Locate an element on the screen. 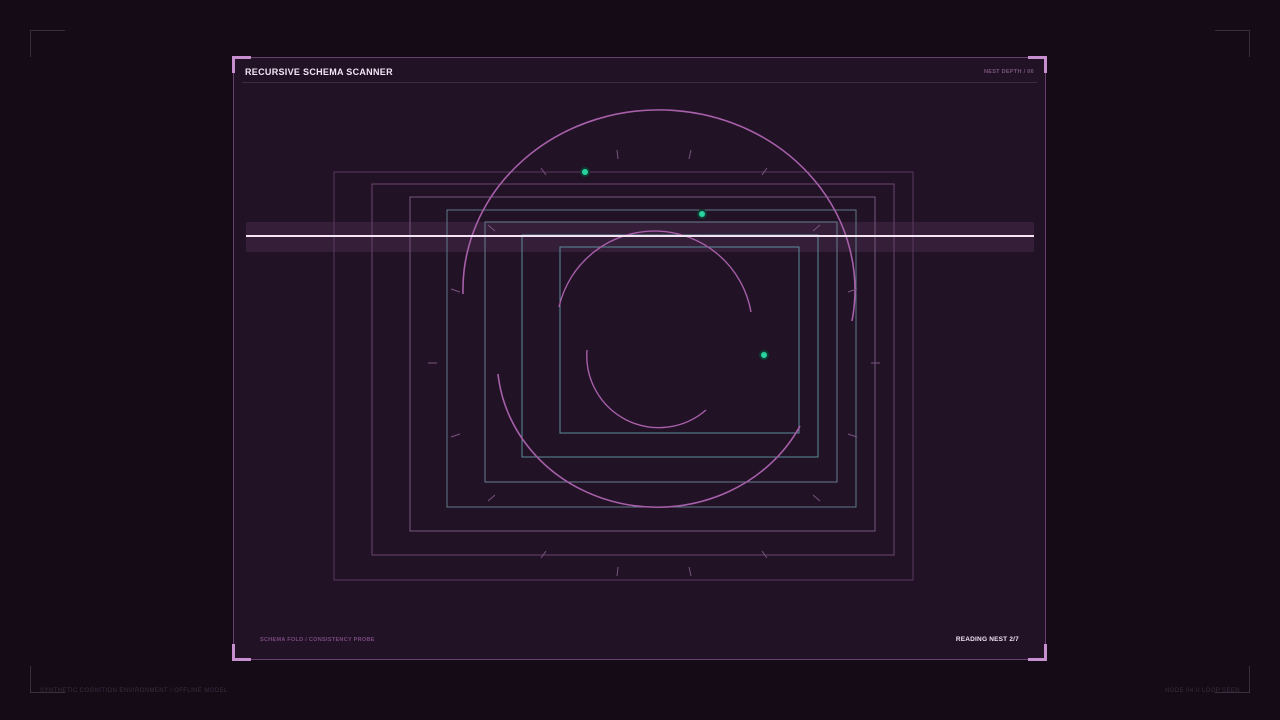 The image size is (1280, 720). probe-nodes is located at coordinates (674, 263).